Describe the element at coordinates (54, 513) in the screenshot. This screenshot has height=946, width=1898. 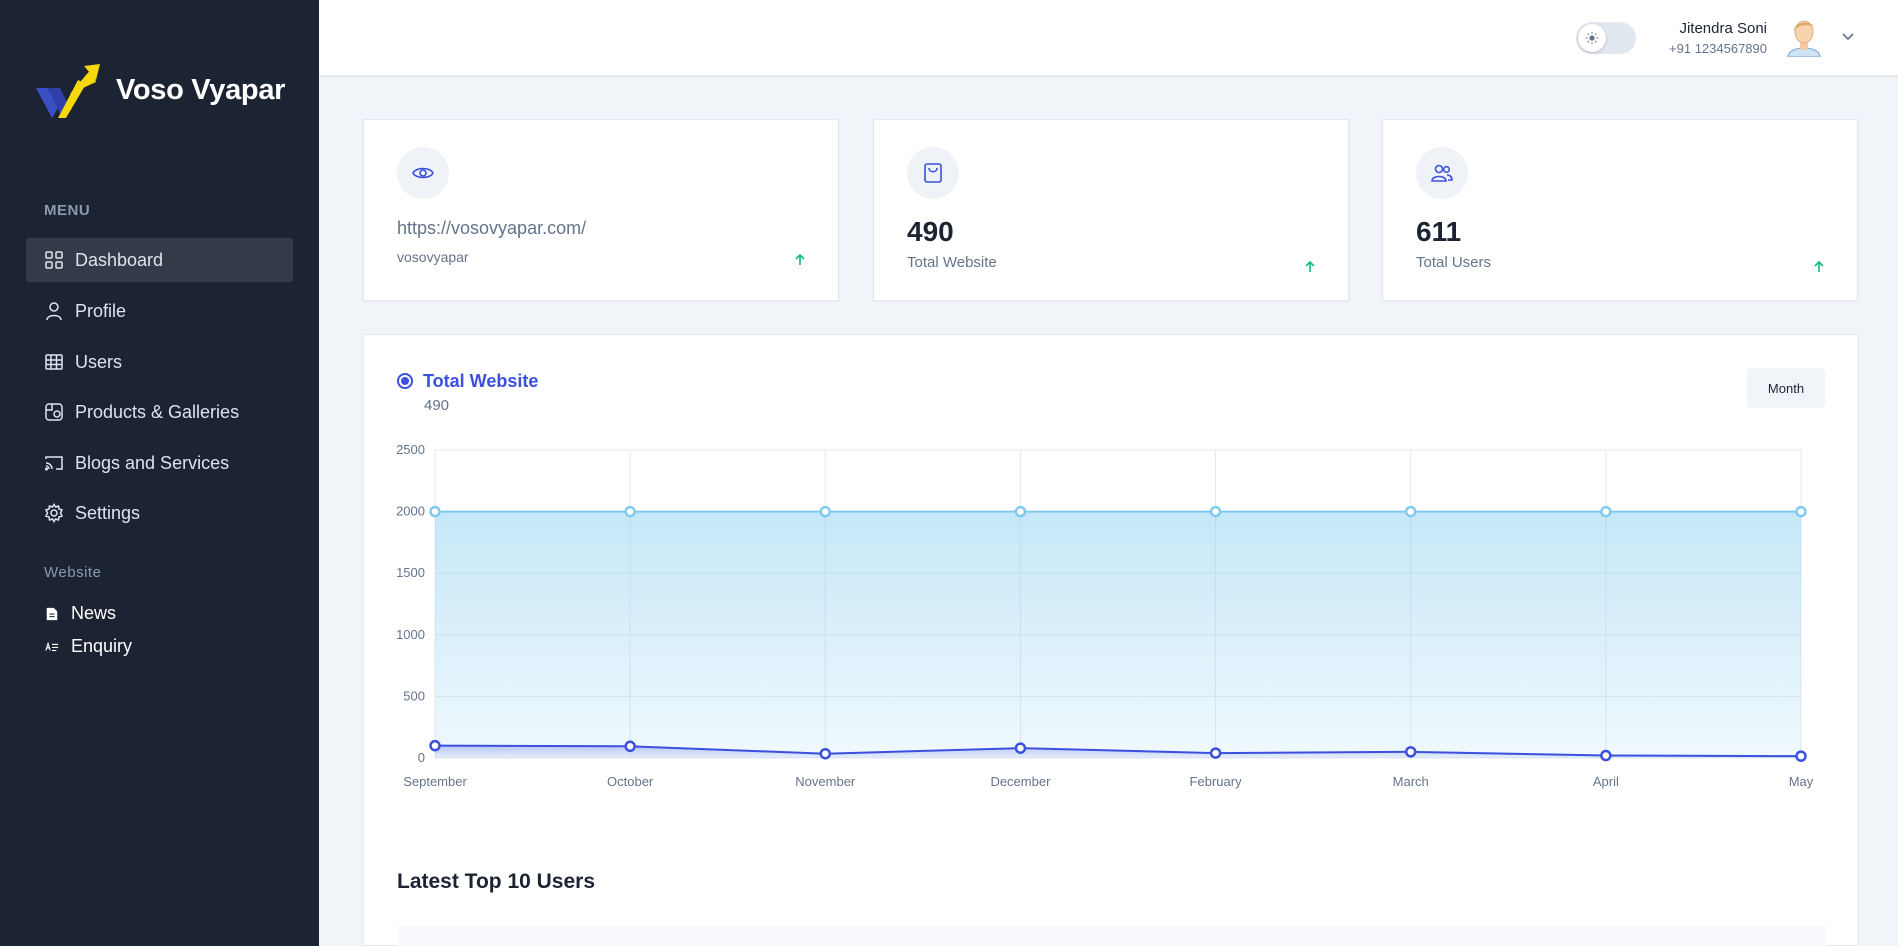
I see `gear-icon` at that location.